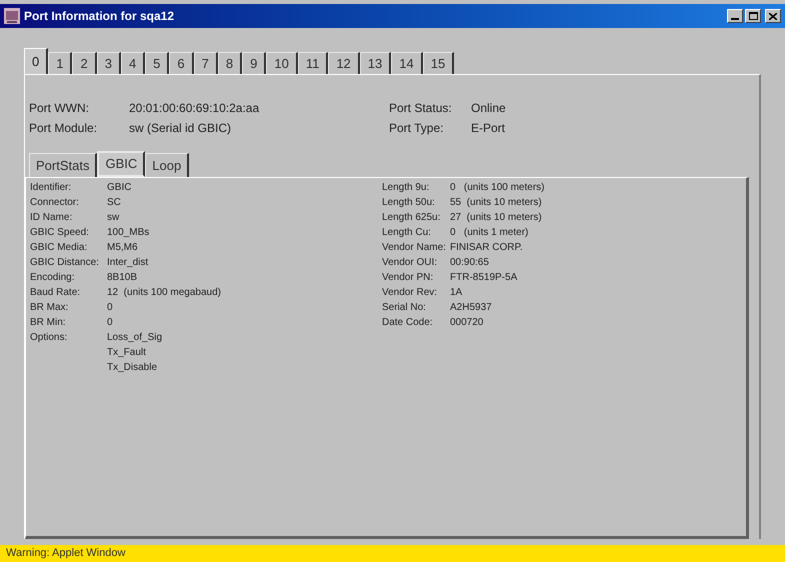 The height and width of the screenshot is (562, 785). Describe the element at coordinates (230, 63) in the screenshot. I see `port-tab: 8` at that location.